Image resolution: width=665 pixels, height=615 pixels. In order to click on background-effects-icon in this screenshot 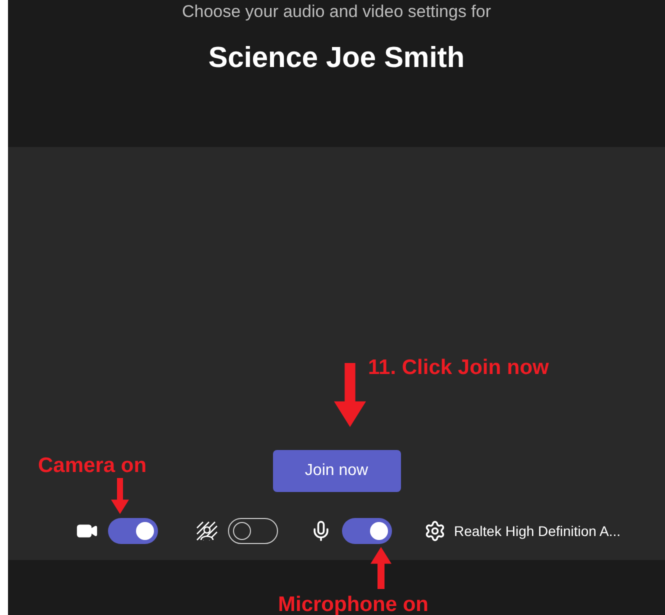, I will do `click(207, 531)`.